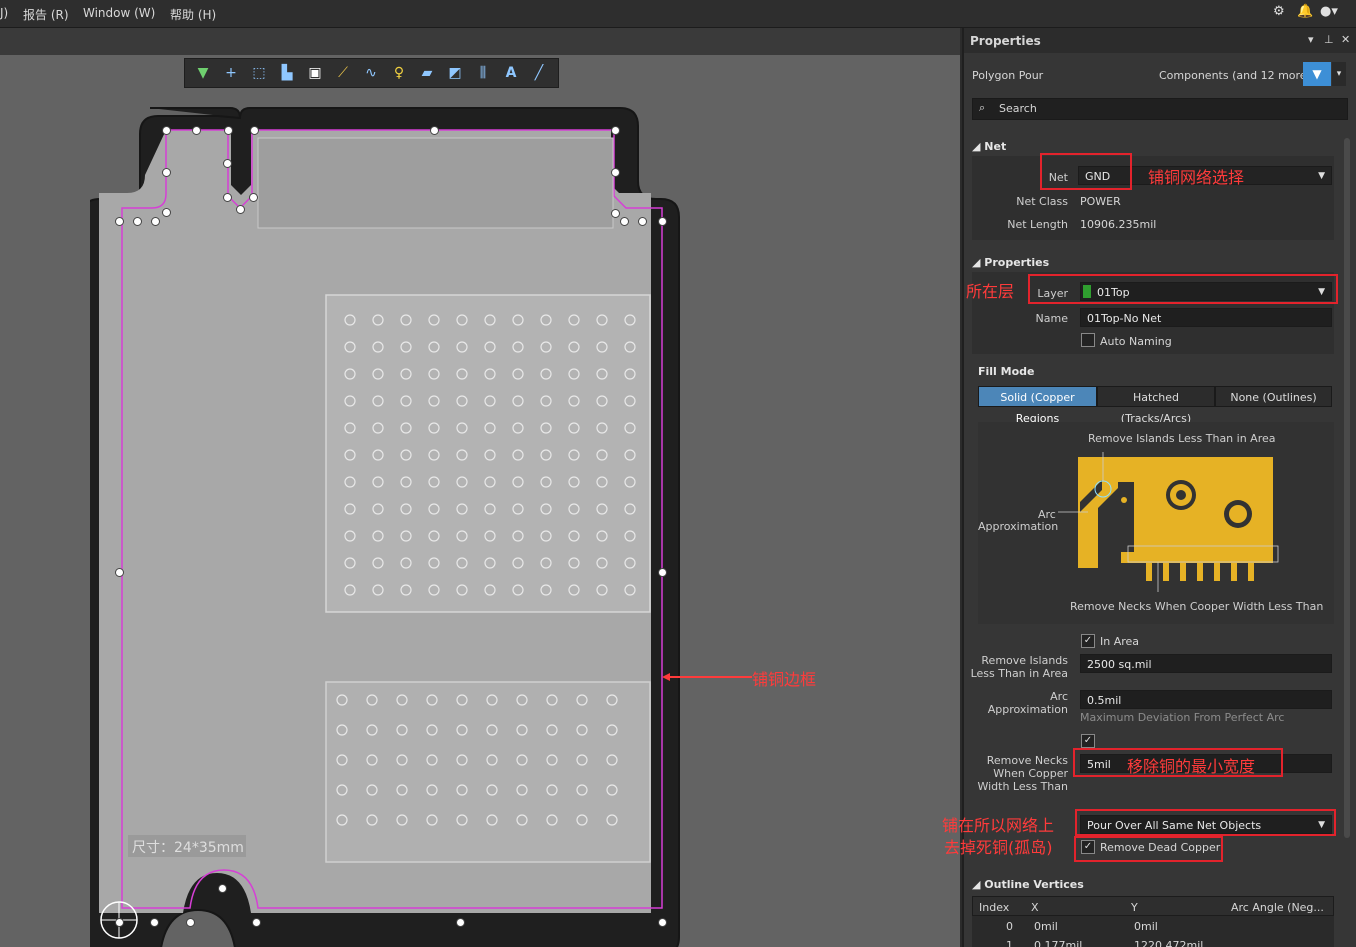  I want to click on outline-section-title: ◢ Outline Vertices, so click(1028, 884).